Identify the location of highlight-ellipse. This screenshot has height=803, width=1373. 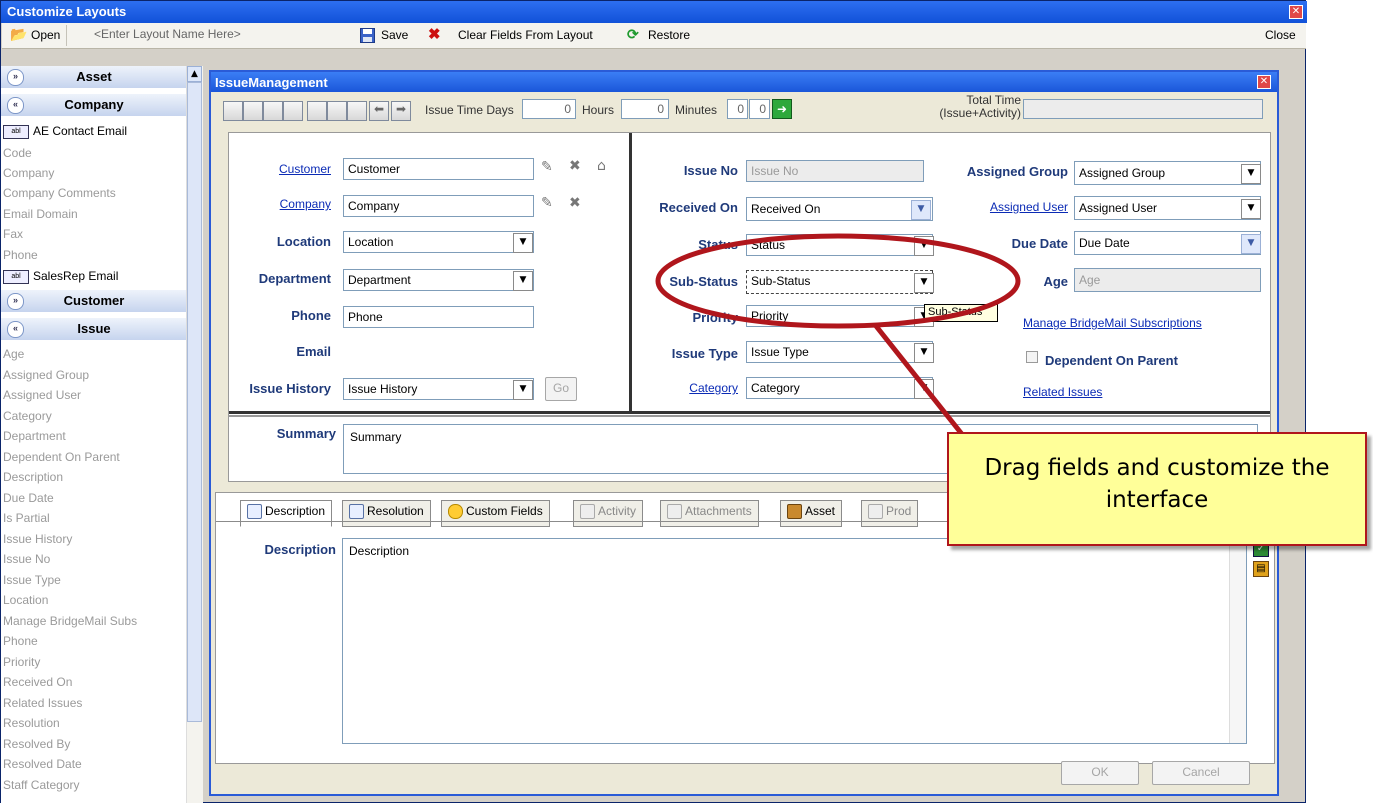
(838, 281).